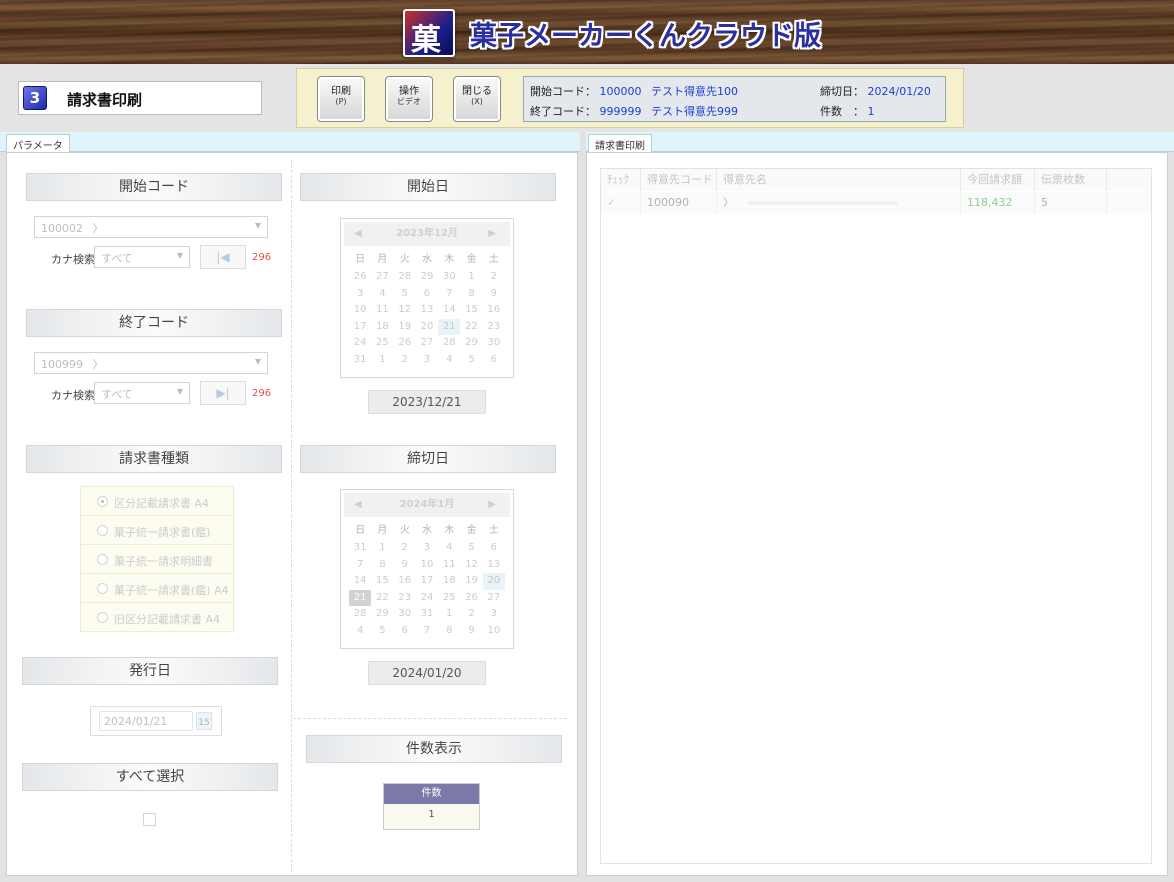 This screenshot has width=1174, height=882. Describe the element at coordinates (204, 721) in the screenshot. I see `calendar-icon: 15` at that location.